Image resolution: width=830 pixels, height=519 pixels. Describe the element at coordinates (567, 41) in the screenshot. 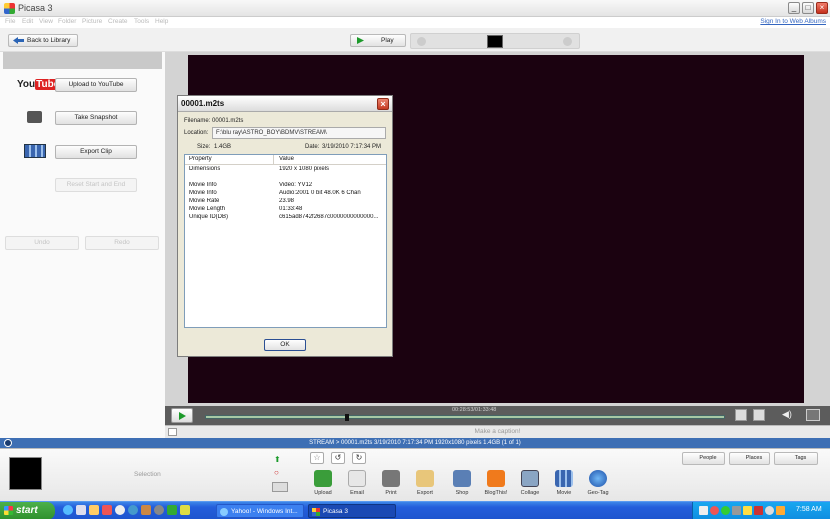

I see `next-arrow-icon` at that location.